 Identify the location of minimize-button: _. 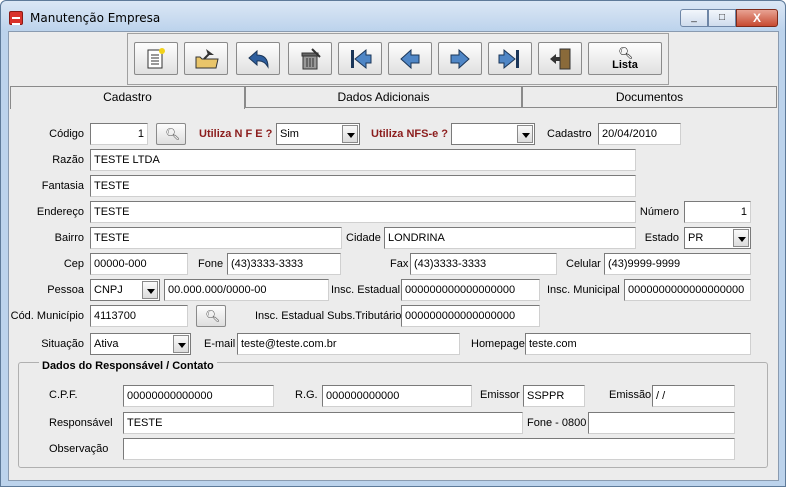
(694, 18).